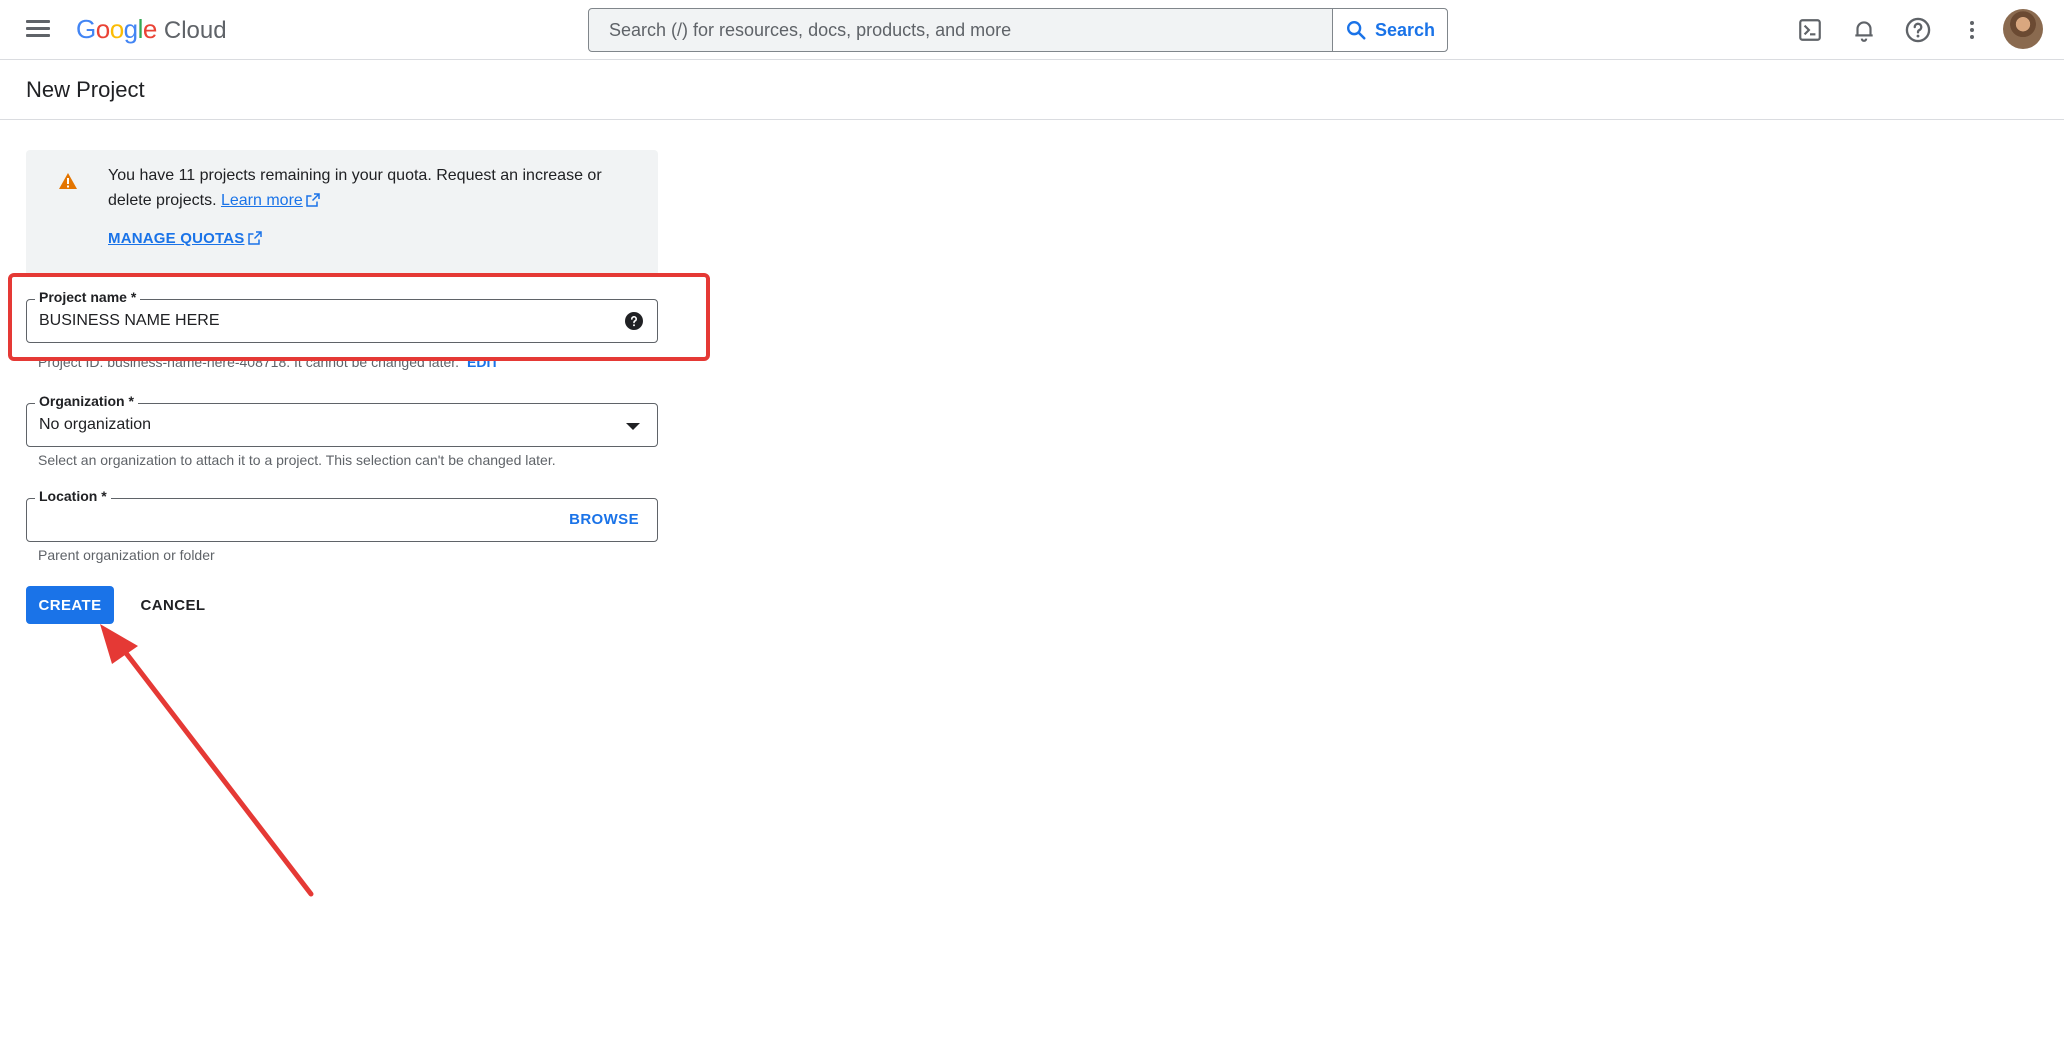 Image resolution: width=2064 pixels, height=1051 pixels. I want to click on logo-cloud-text: Cloud, so click(195, 30).